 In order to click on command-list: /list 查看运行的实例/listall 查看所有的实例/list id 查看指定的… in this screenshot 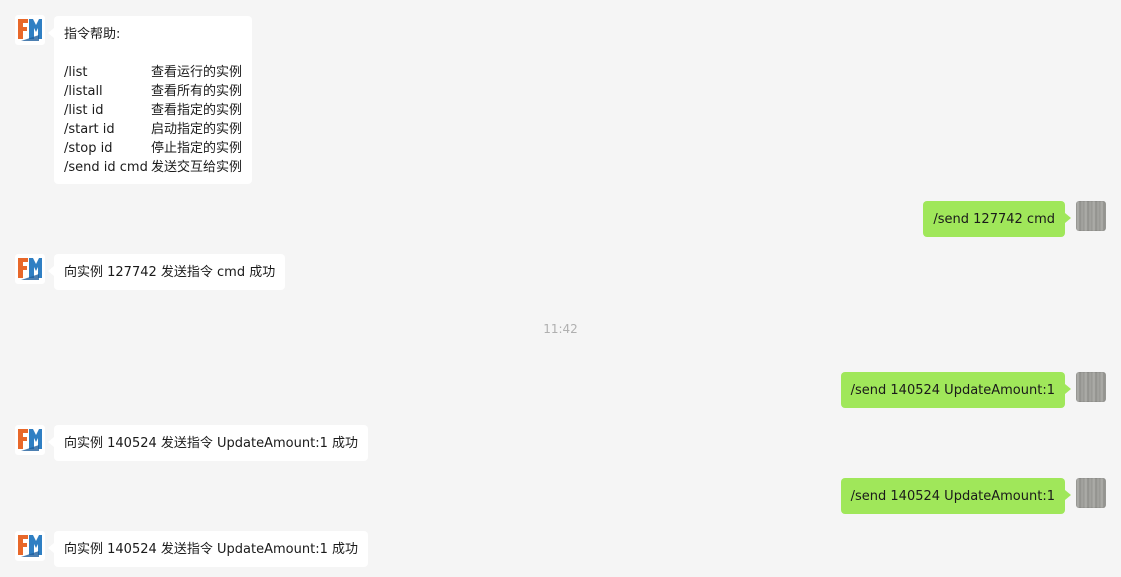, I will do `click(153, 120)`.